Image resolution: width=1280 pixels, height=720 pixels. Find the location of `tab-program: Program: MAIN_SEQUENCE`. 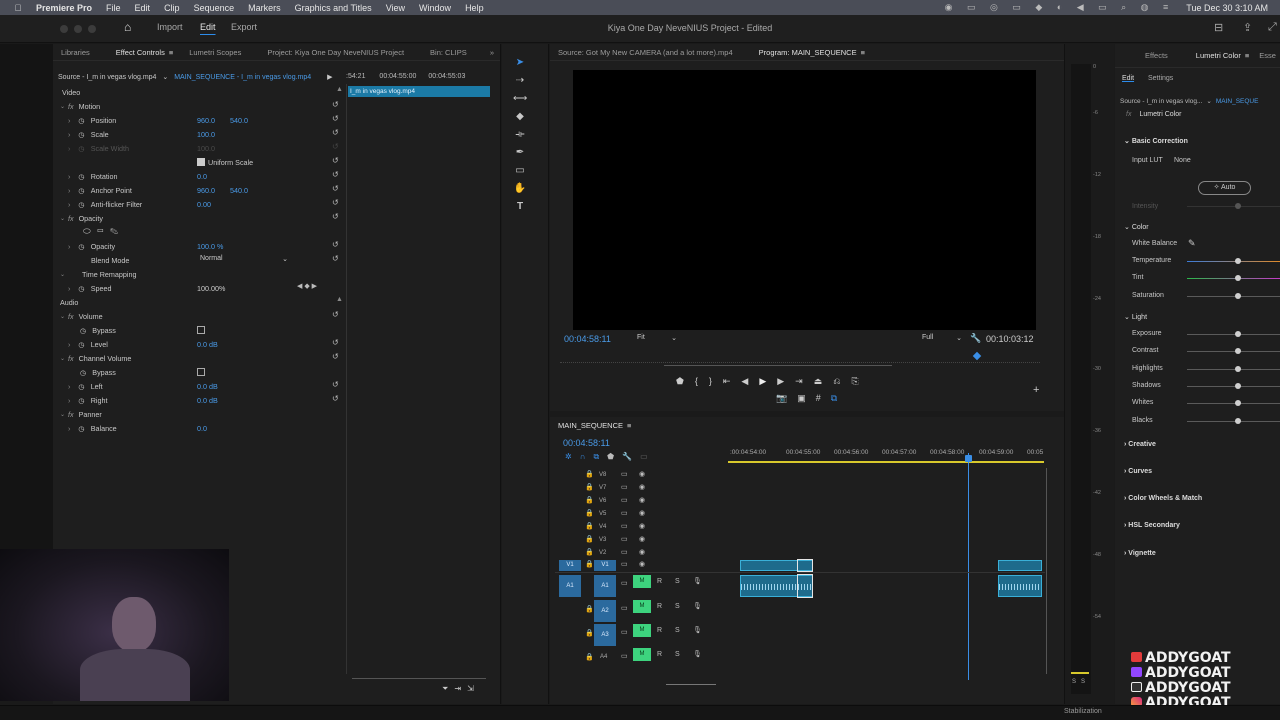

tab-program: Program: MAIN_SEQUENCE is located at coordinates (808, 52).